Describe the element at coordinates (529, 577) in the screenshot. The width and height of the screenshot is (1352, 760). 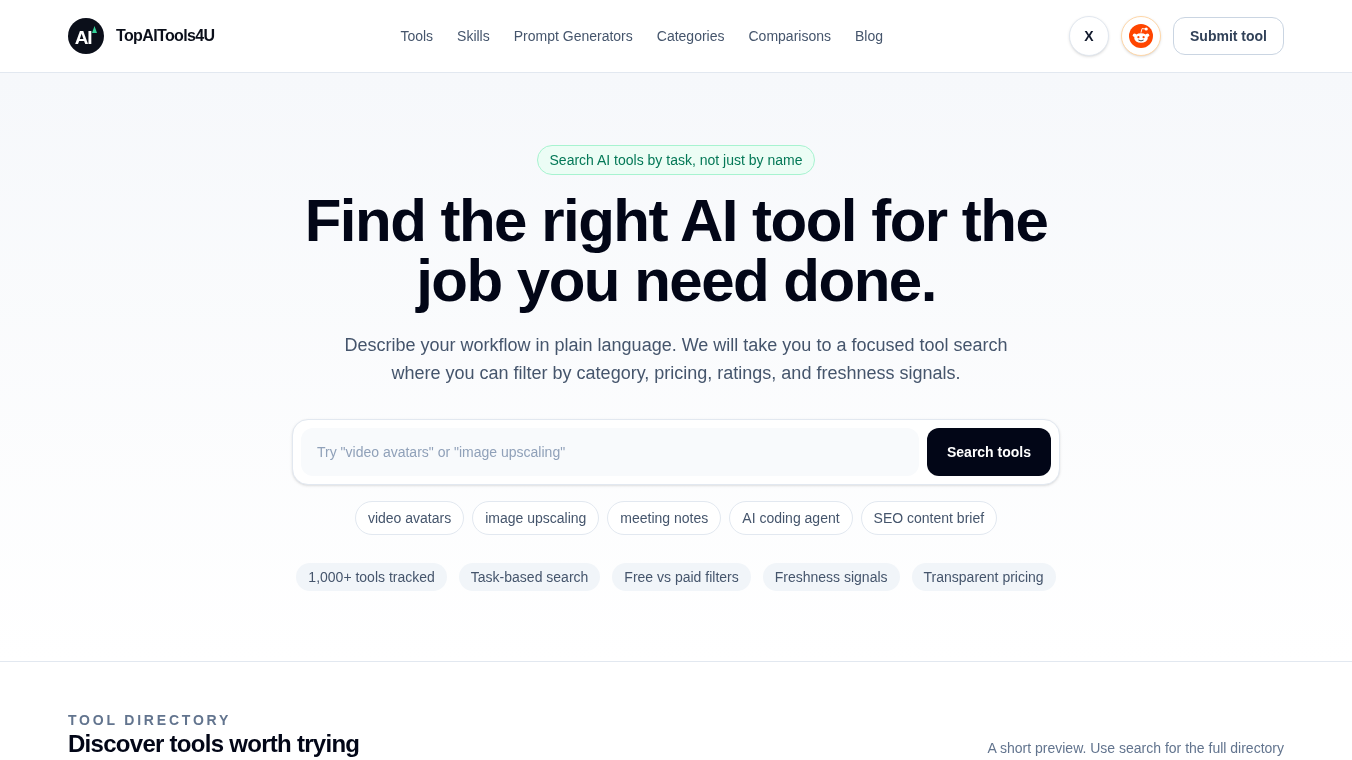
I see `feature-pill: Task-based search` at that location.